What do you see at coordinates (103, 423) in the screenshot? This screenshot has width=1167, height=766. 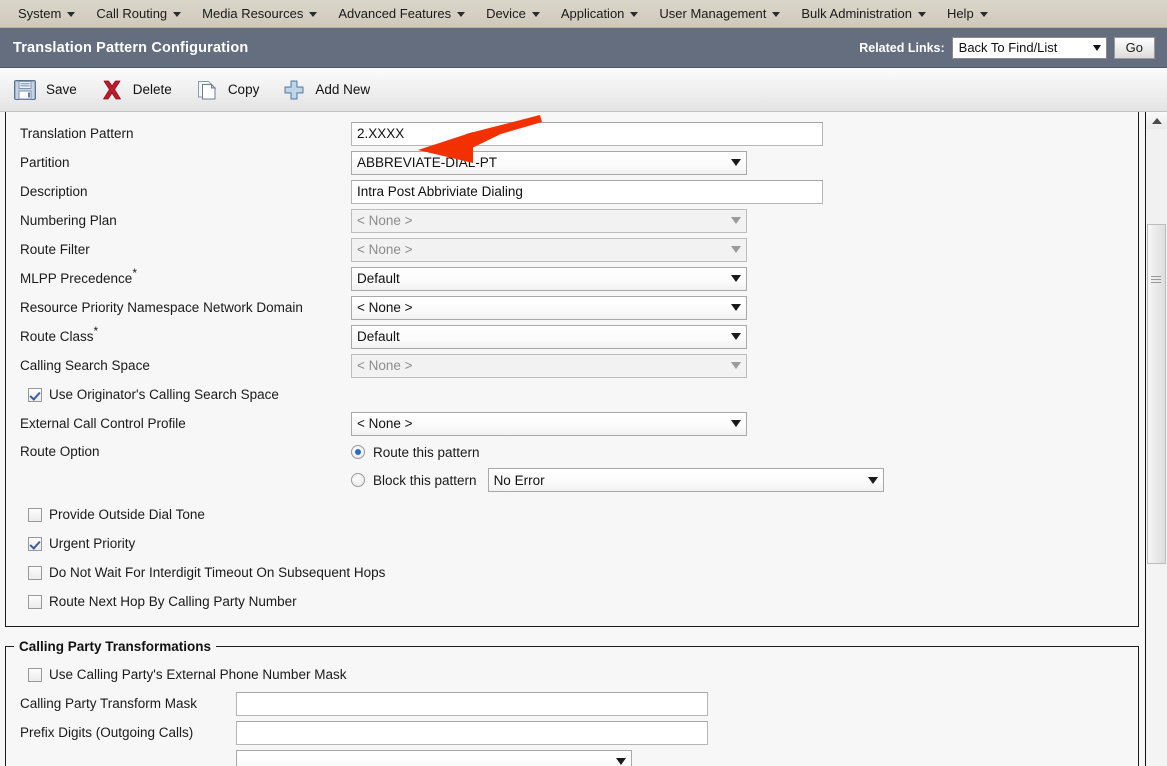 I see `label-external-call-control-profile: External Call Control Profile` at bounding box center [103, 423].